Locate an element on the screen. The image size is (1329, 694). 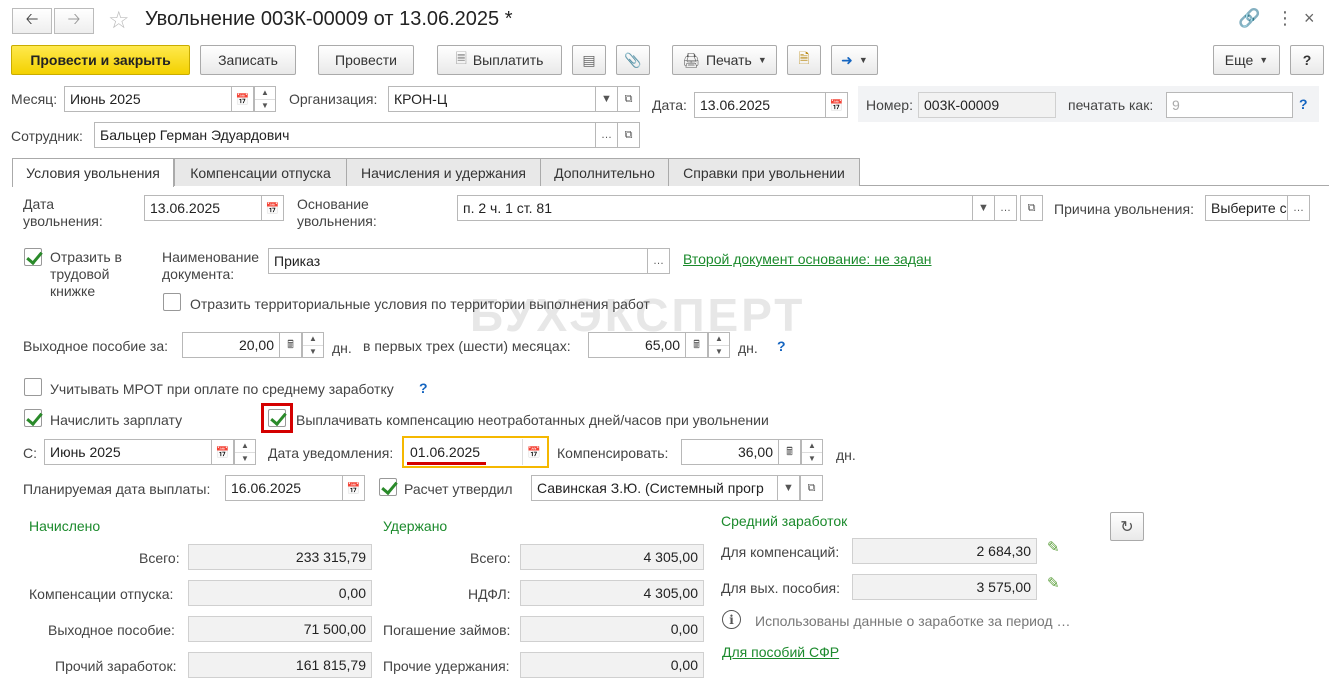
pay-button: 🗏 Выплатить is located at coordinates (499, 60).